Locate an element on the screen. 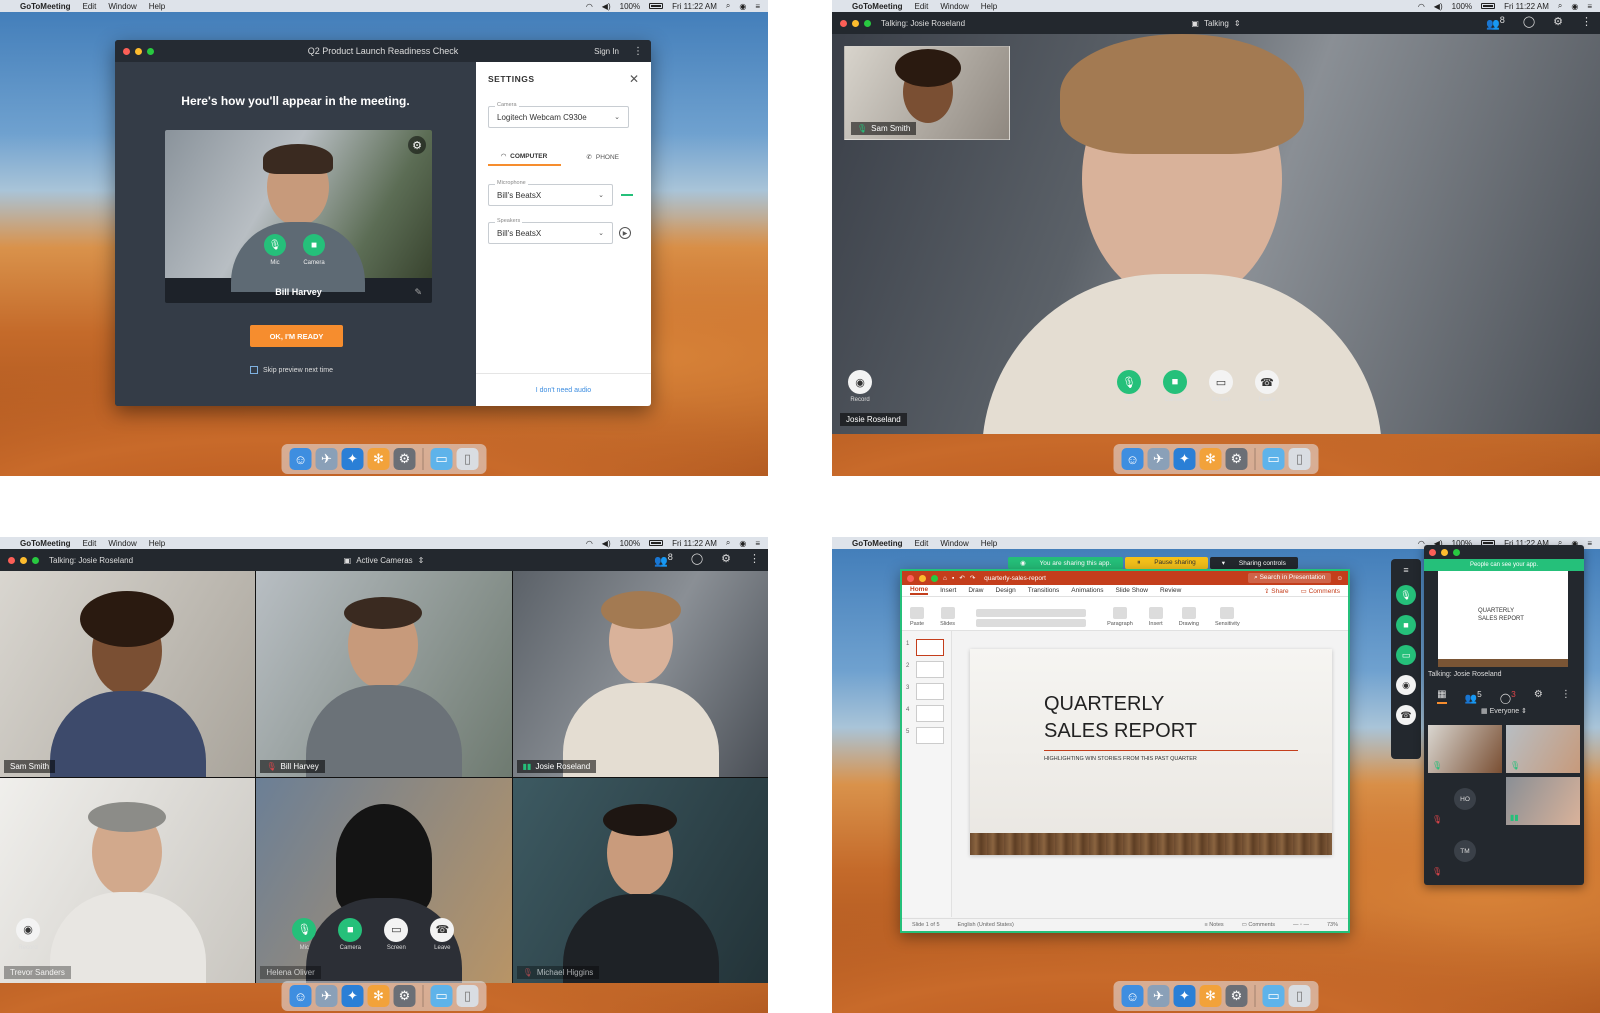  font-select is located at coordinates (1031, 613).